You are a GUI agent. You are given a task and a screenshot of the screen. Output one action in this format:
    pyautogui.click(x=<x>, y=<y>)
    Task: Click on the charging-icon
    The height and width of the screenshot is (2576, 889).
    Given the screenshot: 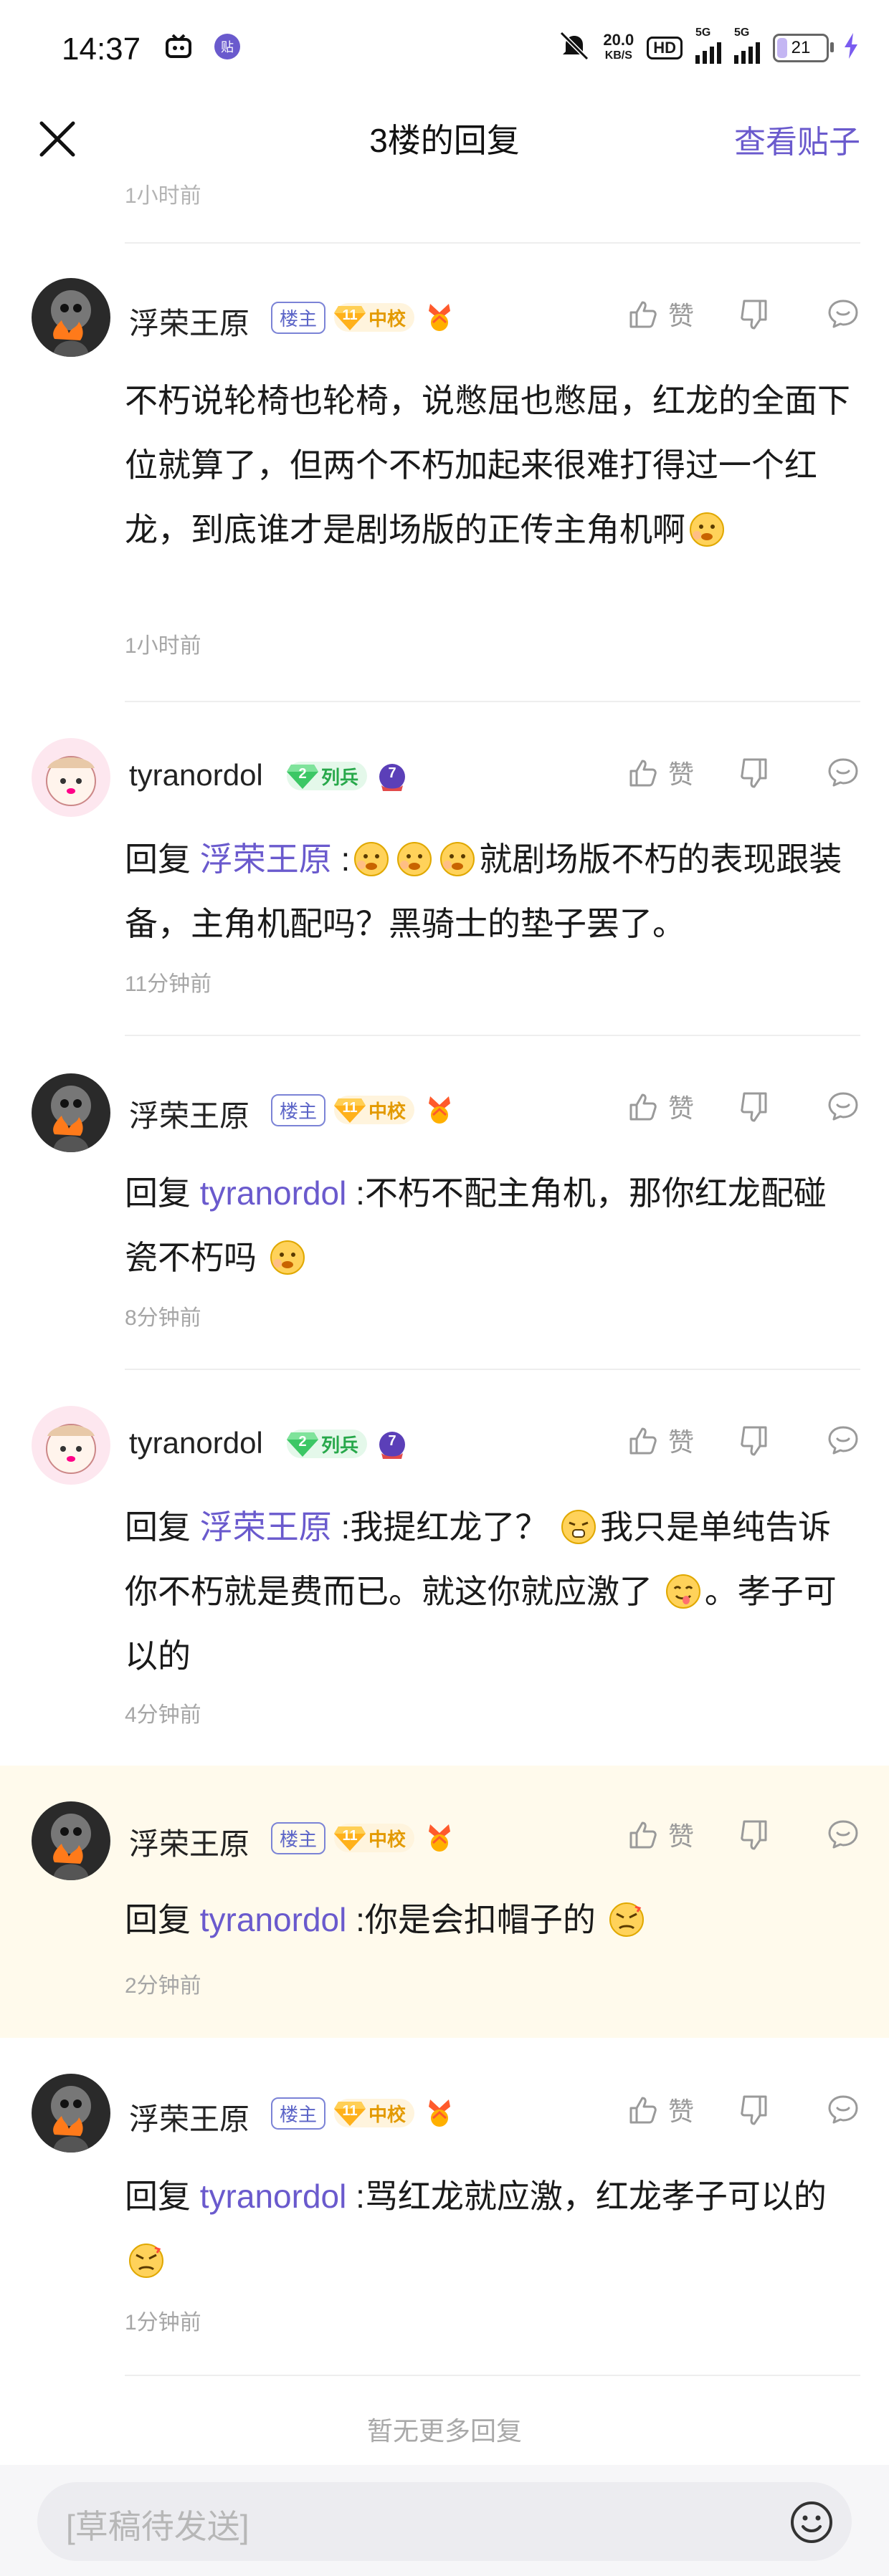 What is the action you would take?
    pyautogui.click(x=851, y=48)
    